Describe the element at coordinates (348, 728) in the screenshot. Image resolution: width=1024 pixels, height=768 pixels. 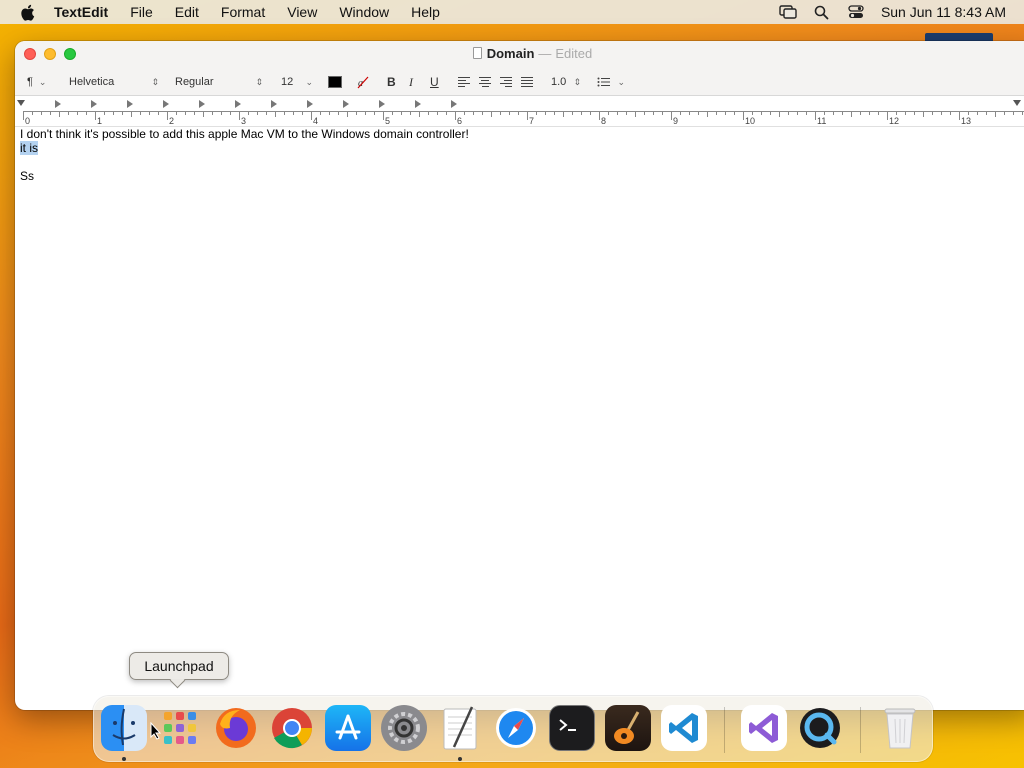
I see `app-store-icon` at that location.